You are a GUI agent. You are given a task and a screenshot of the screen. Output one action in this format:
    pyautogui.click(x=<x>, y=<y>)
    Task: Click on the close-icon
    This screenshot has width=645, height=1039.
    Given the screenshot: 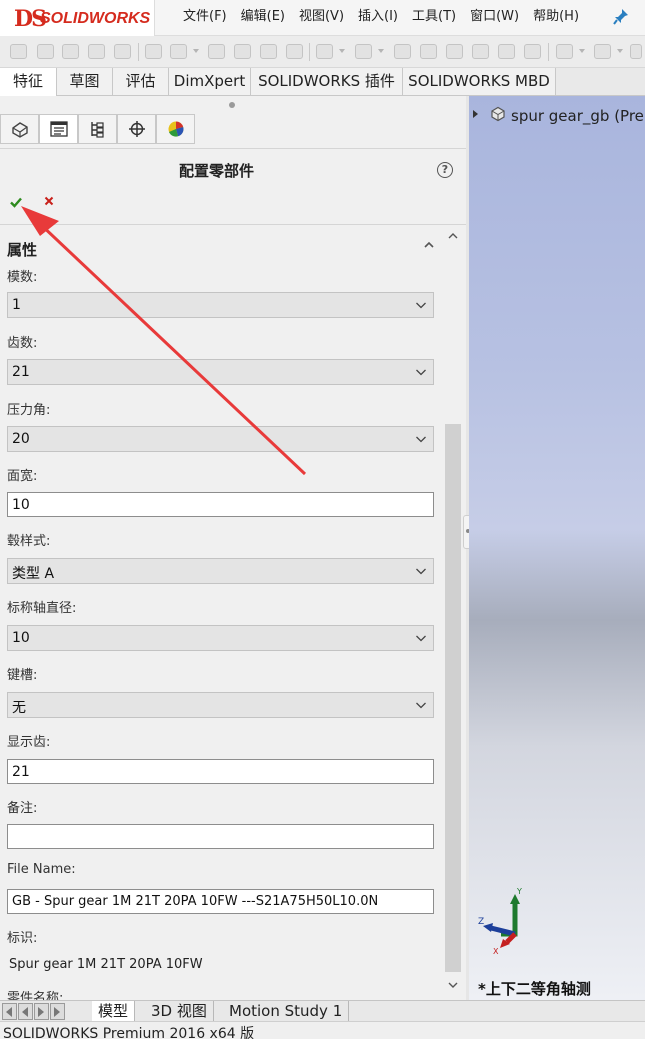 What is the action you would take?
    pyautogui.click(x=49, y=201)
    